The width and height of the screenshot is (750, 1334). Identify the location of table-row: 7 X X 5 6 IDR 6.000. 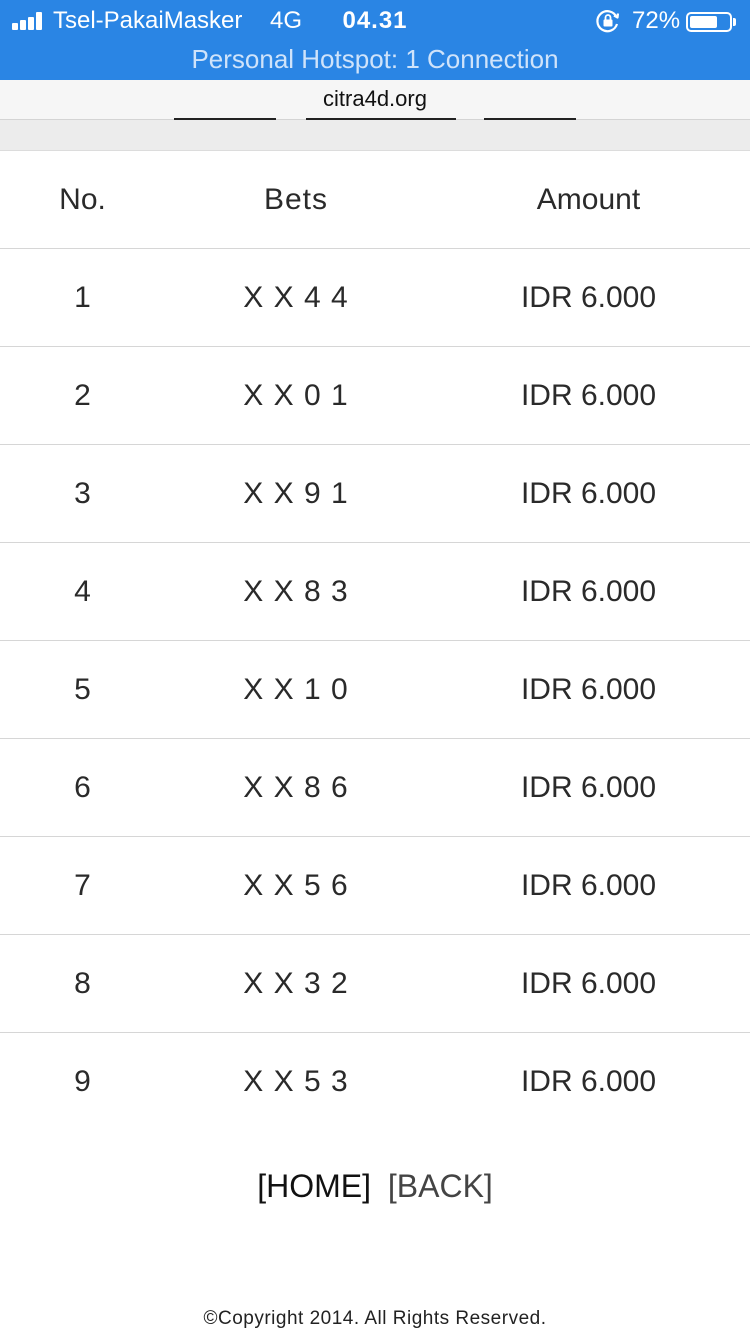
(375, 886).